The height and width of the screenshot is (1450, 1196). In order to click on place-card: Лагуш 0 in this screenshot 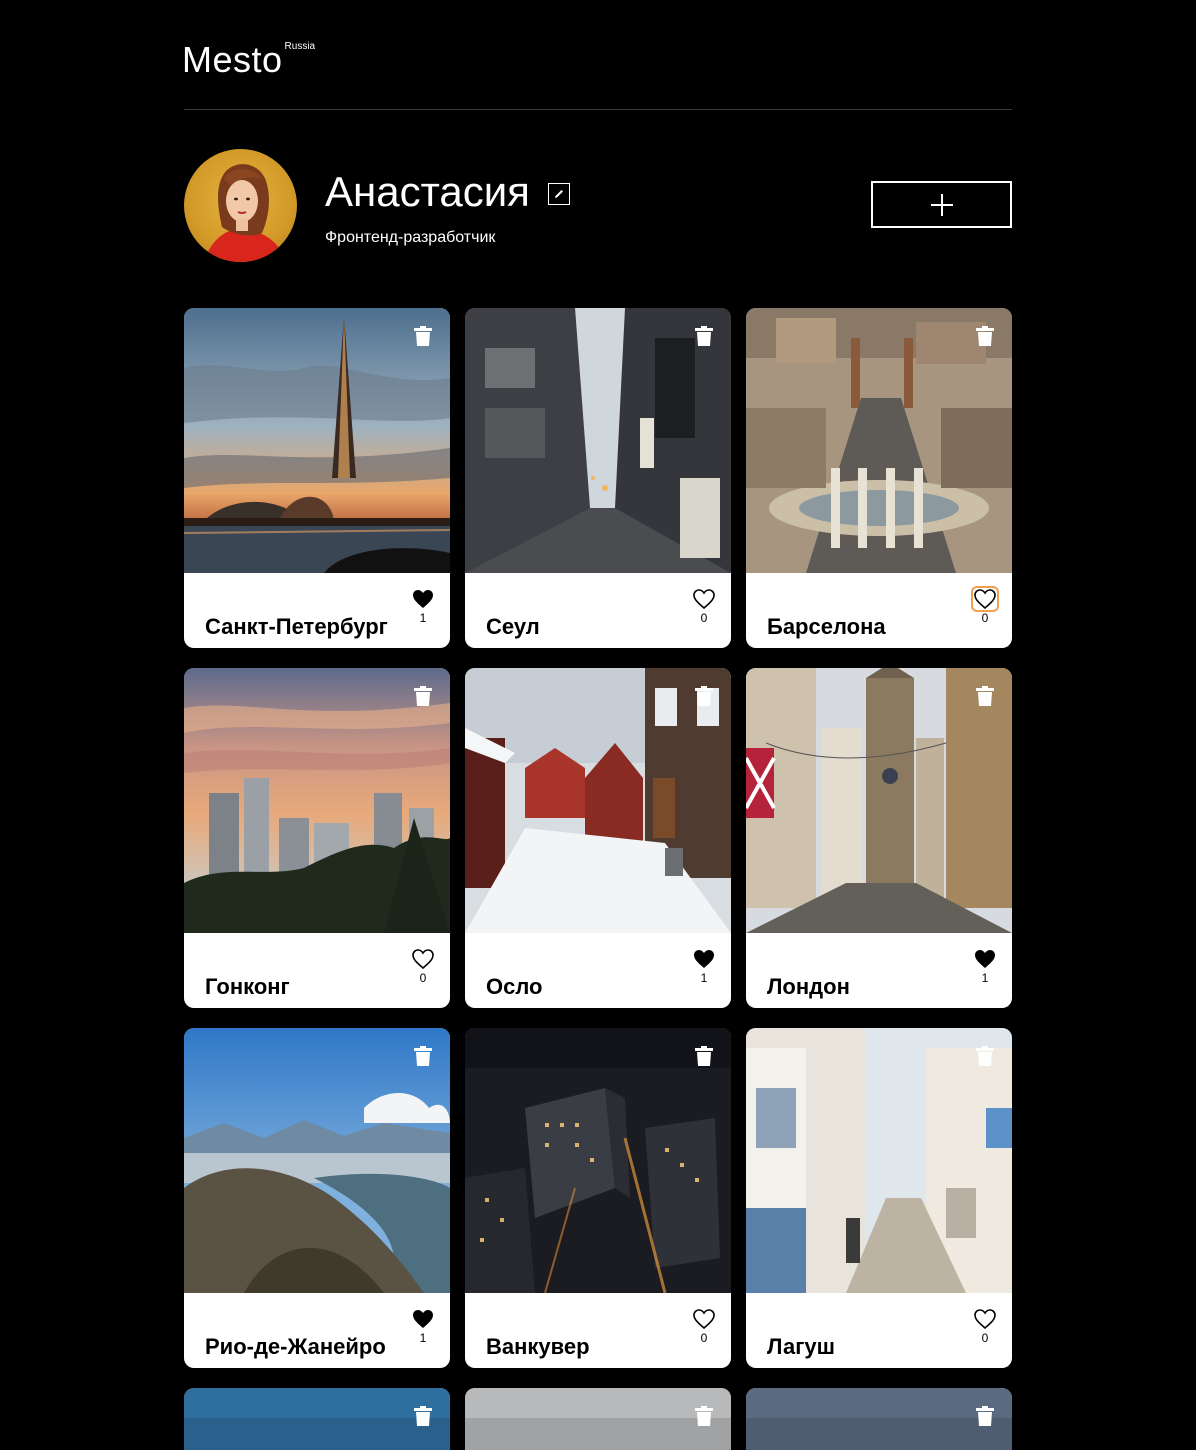, I will do `click(879, 1198)`.